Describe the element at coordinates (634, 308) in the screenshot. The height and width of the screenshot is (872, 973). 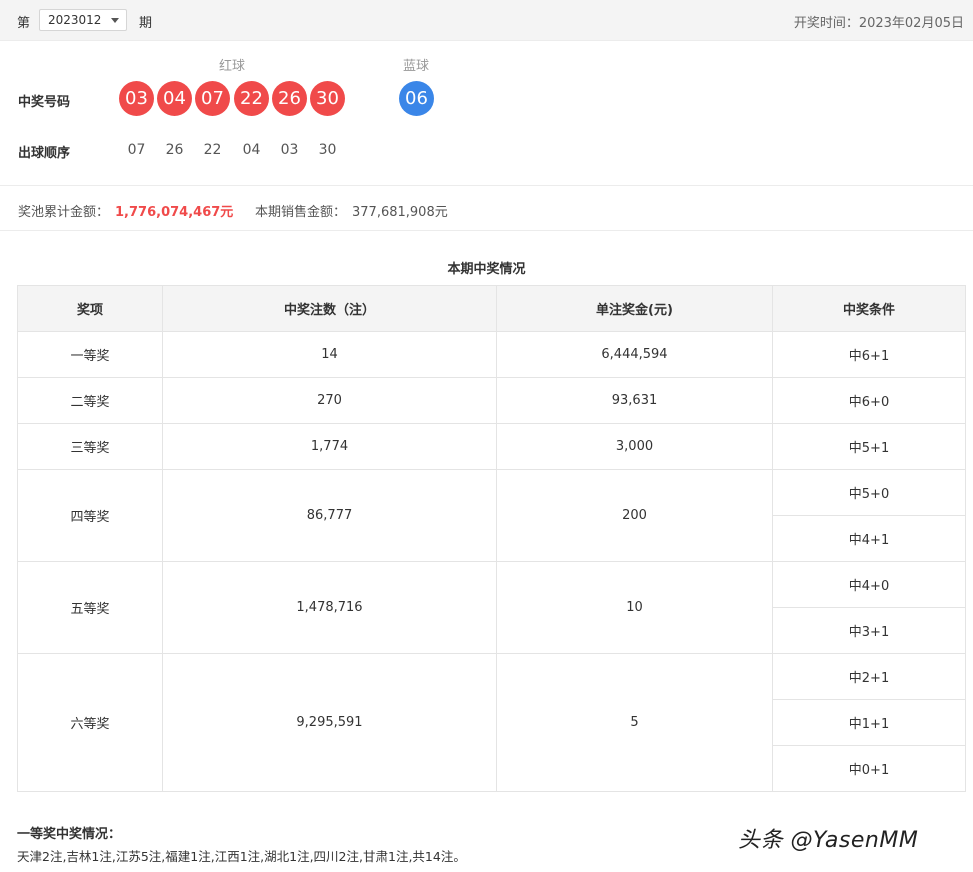
I see `column-header: 单注奖金(元)` at that location.